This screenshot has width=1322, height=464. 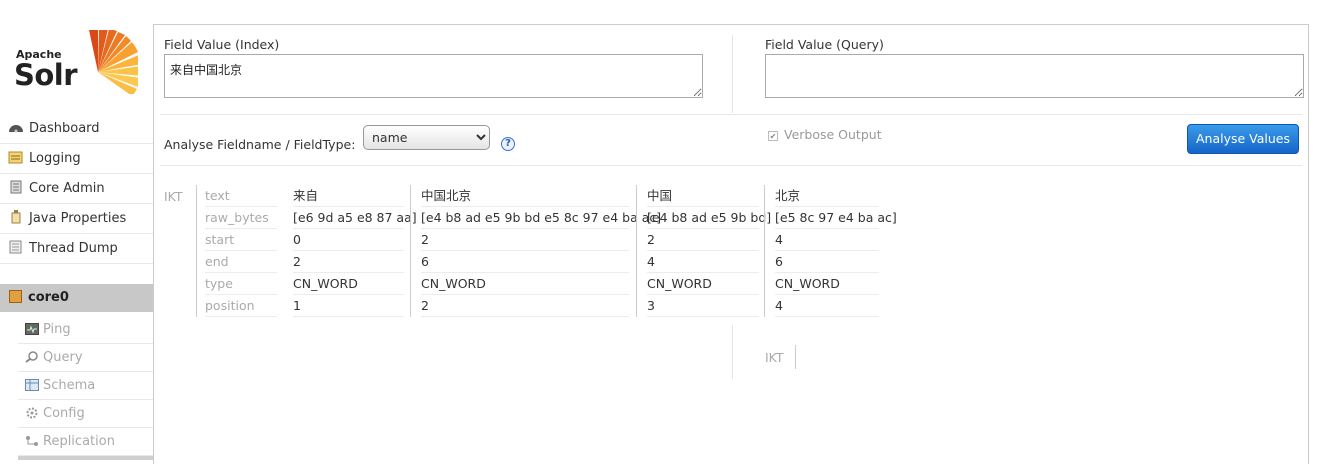 I want to click on property-name-start: start, so click(x=241, y=240).